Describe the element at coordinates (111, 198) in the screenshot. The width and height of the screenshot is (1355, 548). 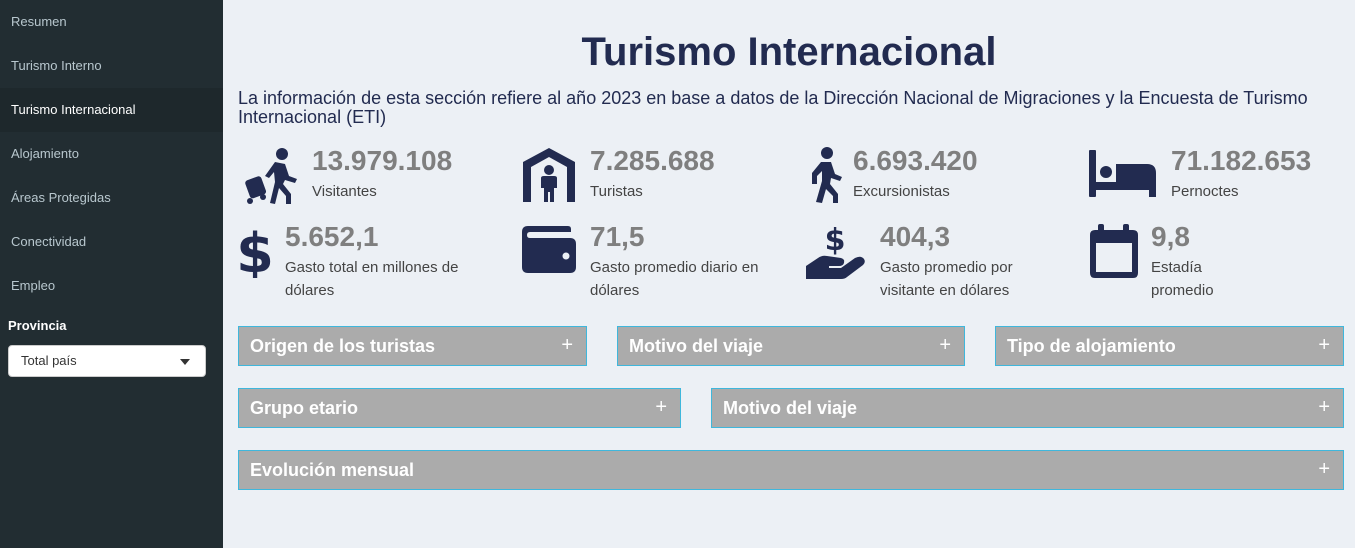
I see `sidebar-item-areas-protegidas: Áreas Protegidas` at that location.